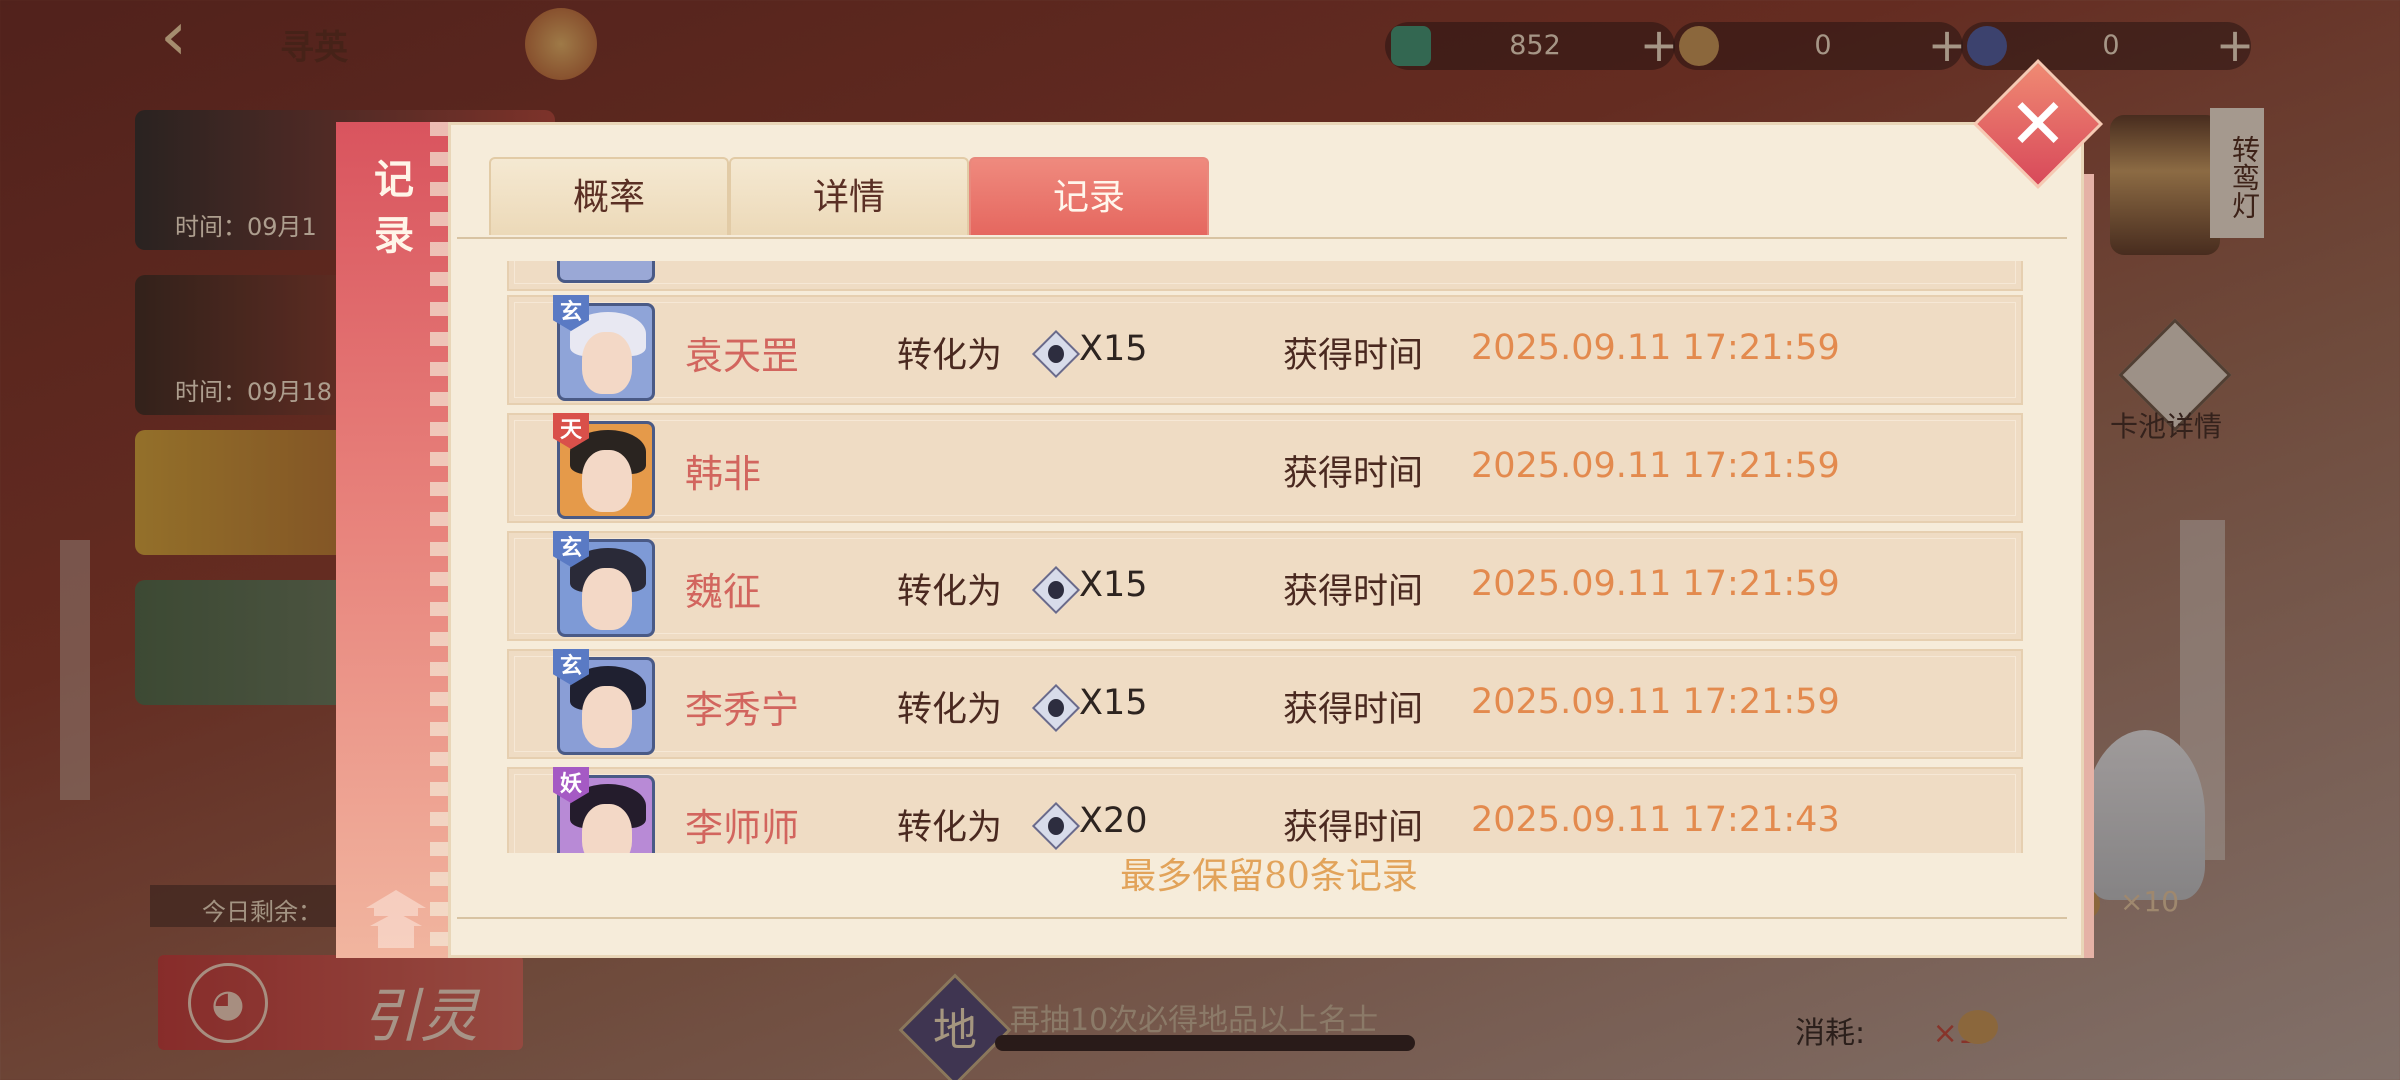 The width and height of the screenshot is (2400, 1080). Describe the element at coordinates (609, 196) in the screenshot. I see `tab-probability: 概率` at that location.